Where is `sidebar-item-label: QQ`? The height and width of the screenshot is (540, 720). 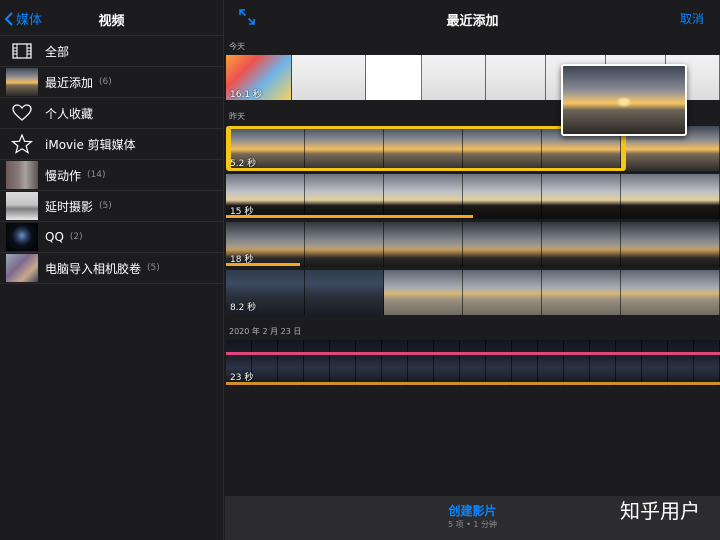 sidebar-item-label: QQ is located at coordinates (54, 237).